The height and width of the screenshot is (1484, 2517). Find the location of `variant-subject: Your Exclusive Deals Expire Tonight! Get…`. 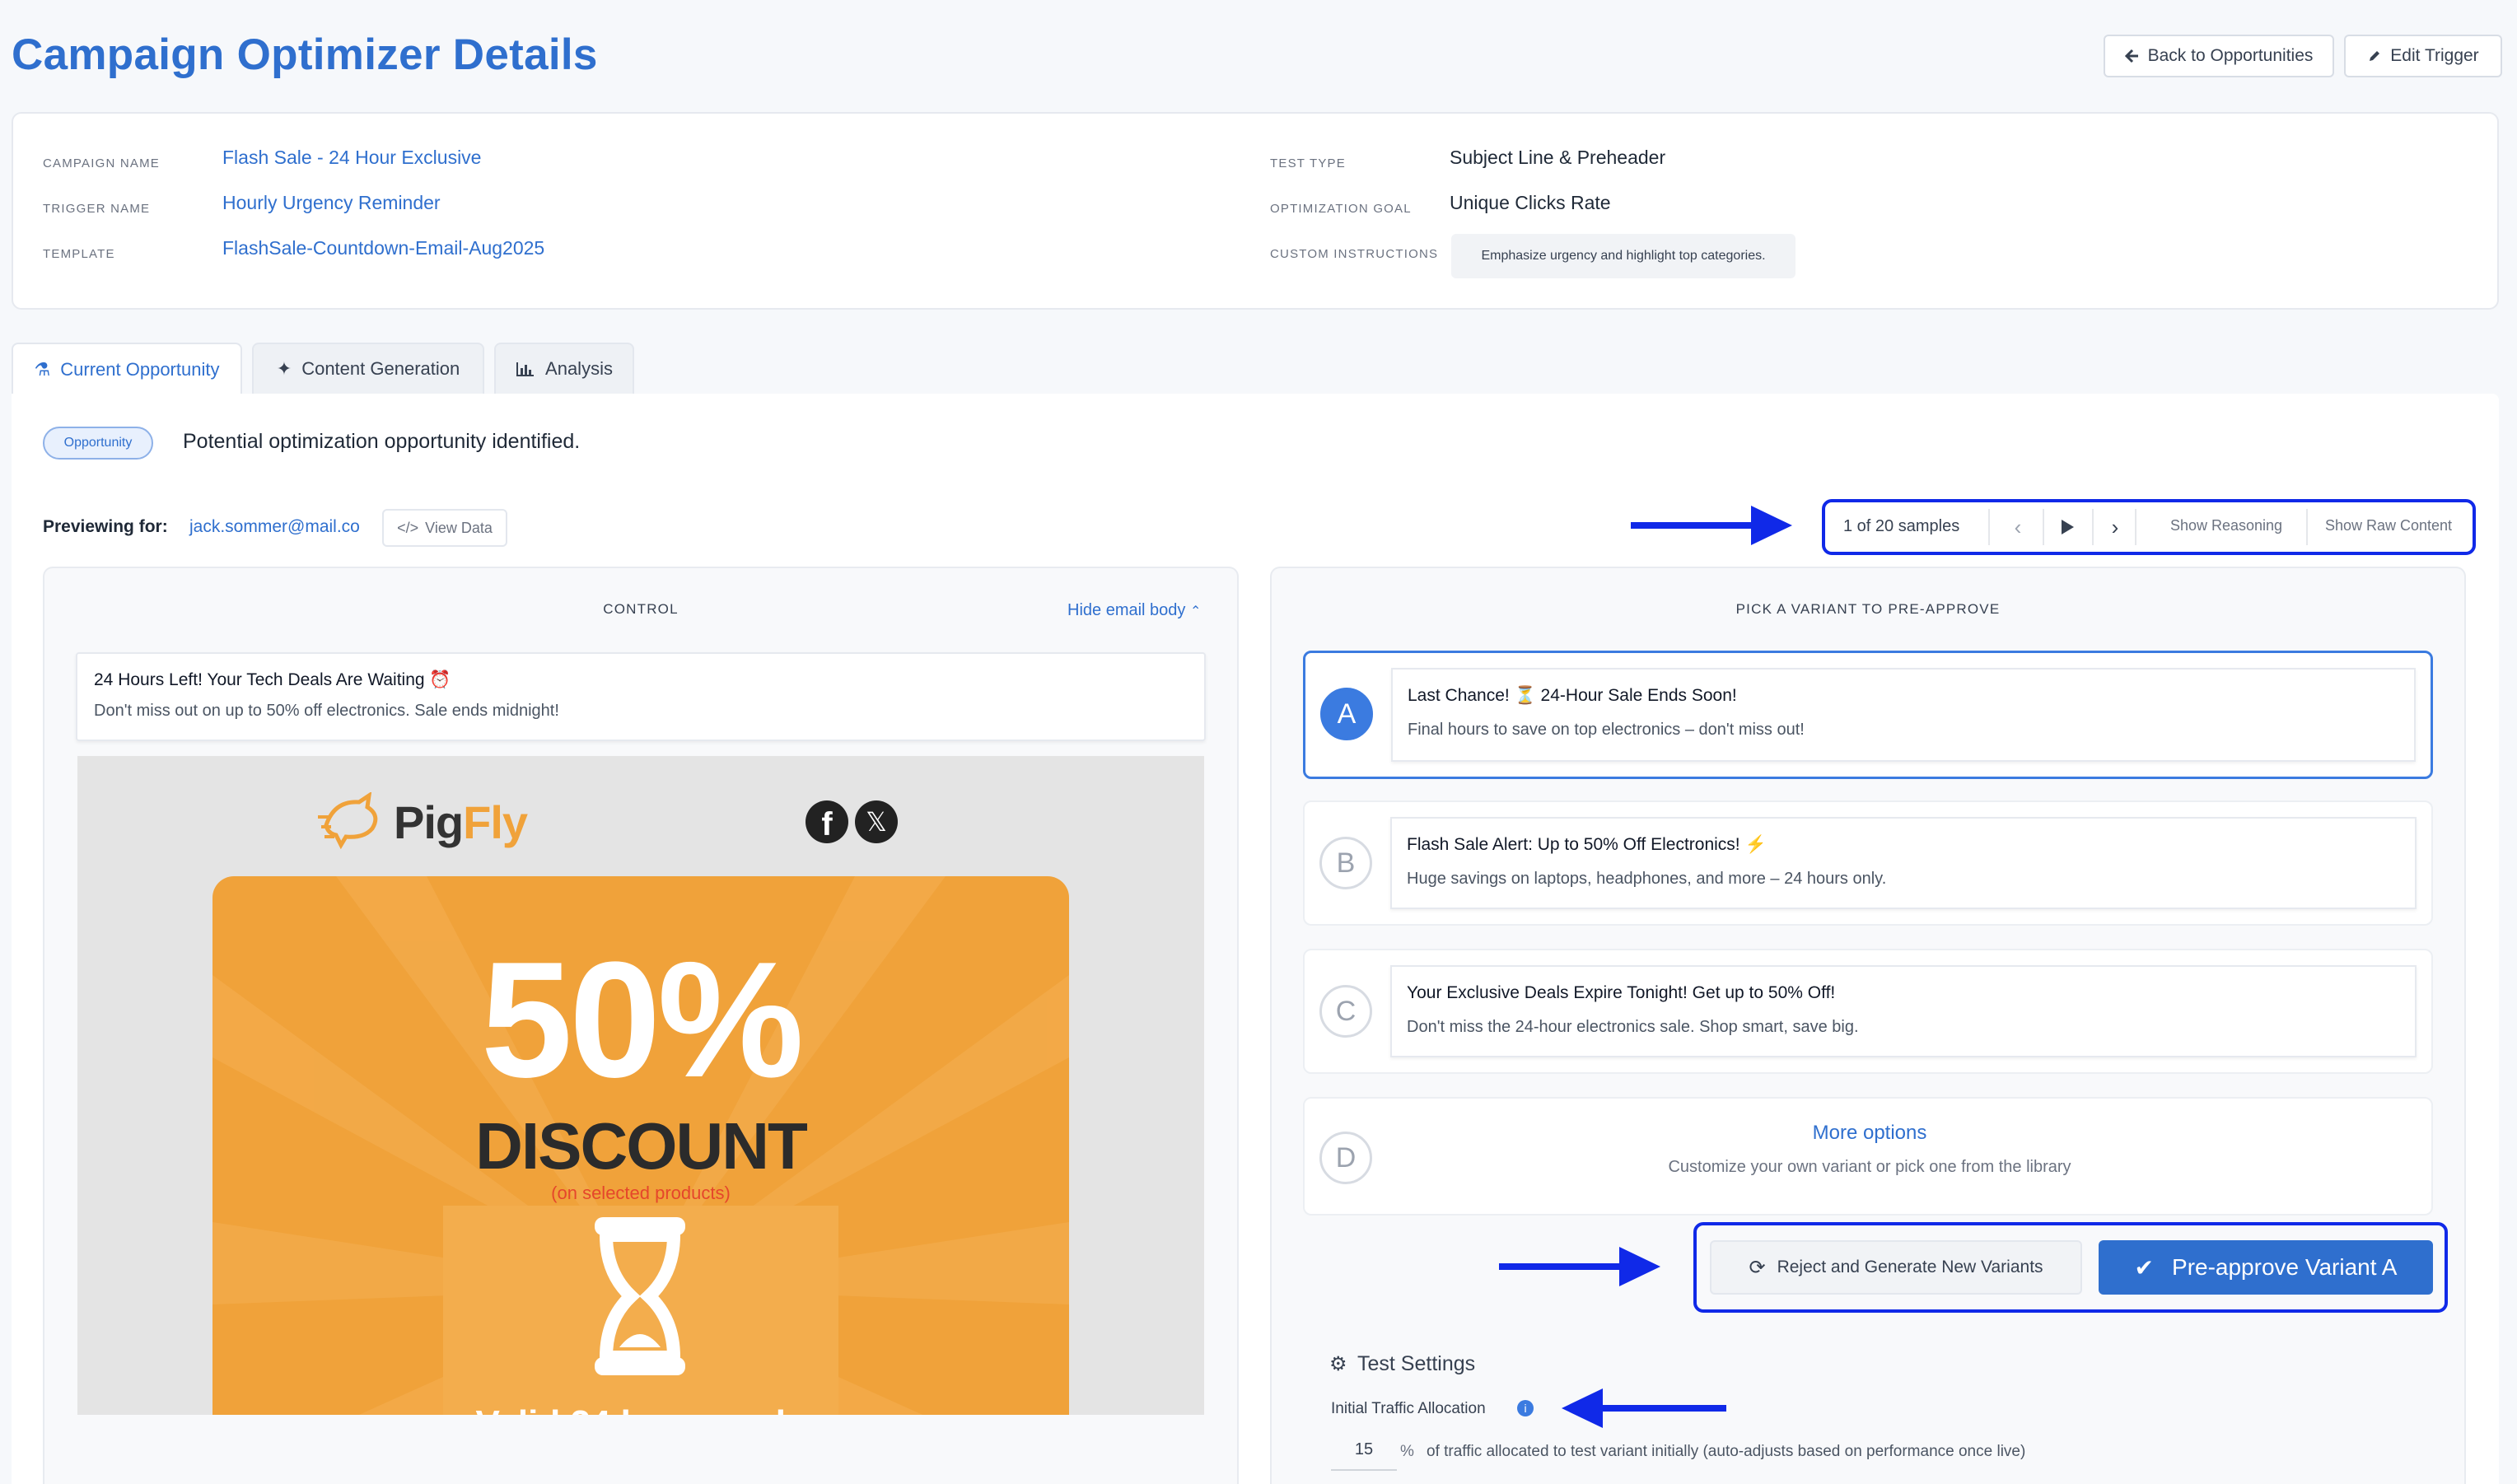

variant-subject: Your Exclusive Deals Expire Tonight! Get… is located at coordinates (1622, 992).